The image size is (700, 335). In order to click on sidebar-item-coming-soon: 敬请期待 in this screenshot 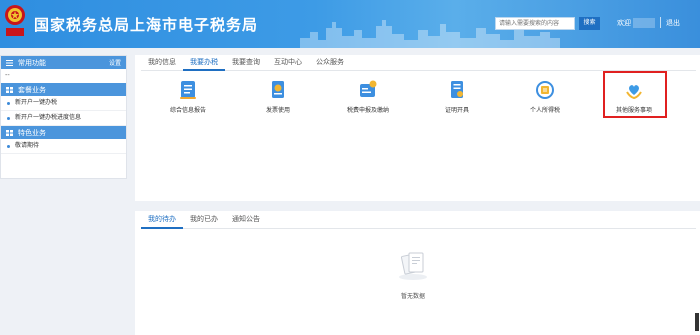, I will do `click(63, 146)`.